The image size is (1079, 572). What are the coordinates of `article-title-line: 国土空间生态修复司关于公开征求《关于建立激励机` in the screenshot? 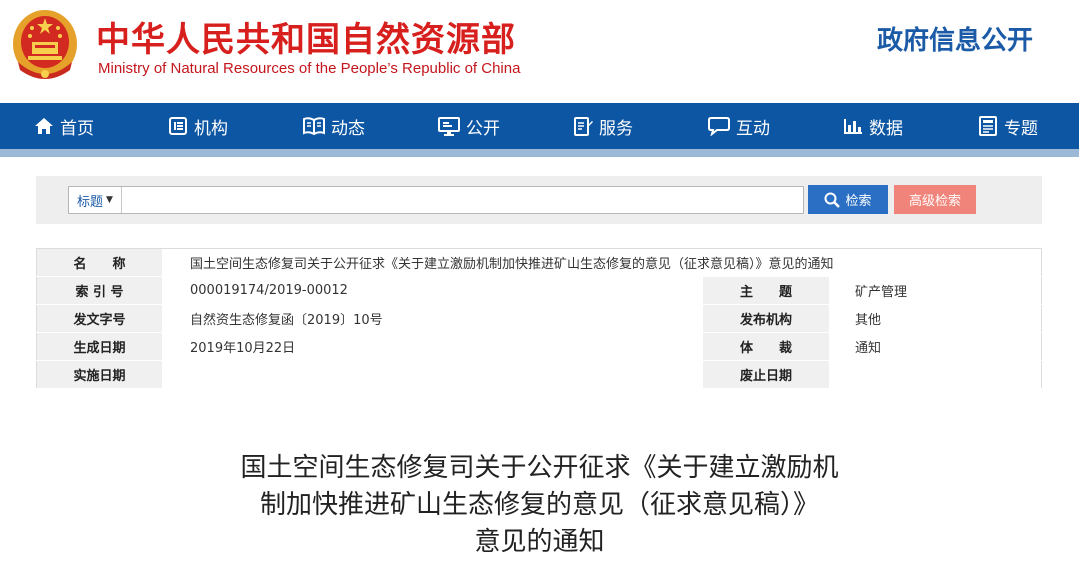 It's located at (539, 468).